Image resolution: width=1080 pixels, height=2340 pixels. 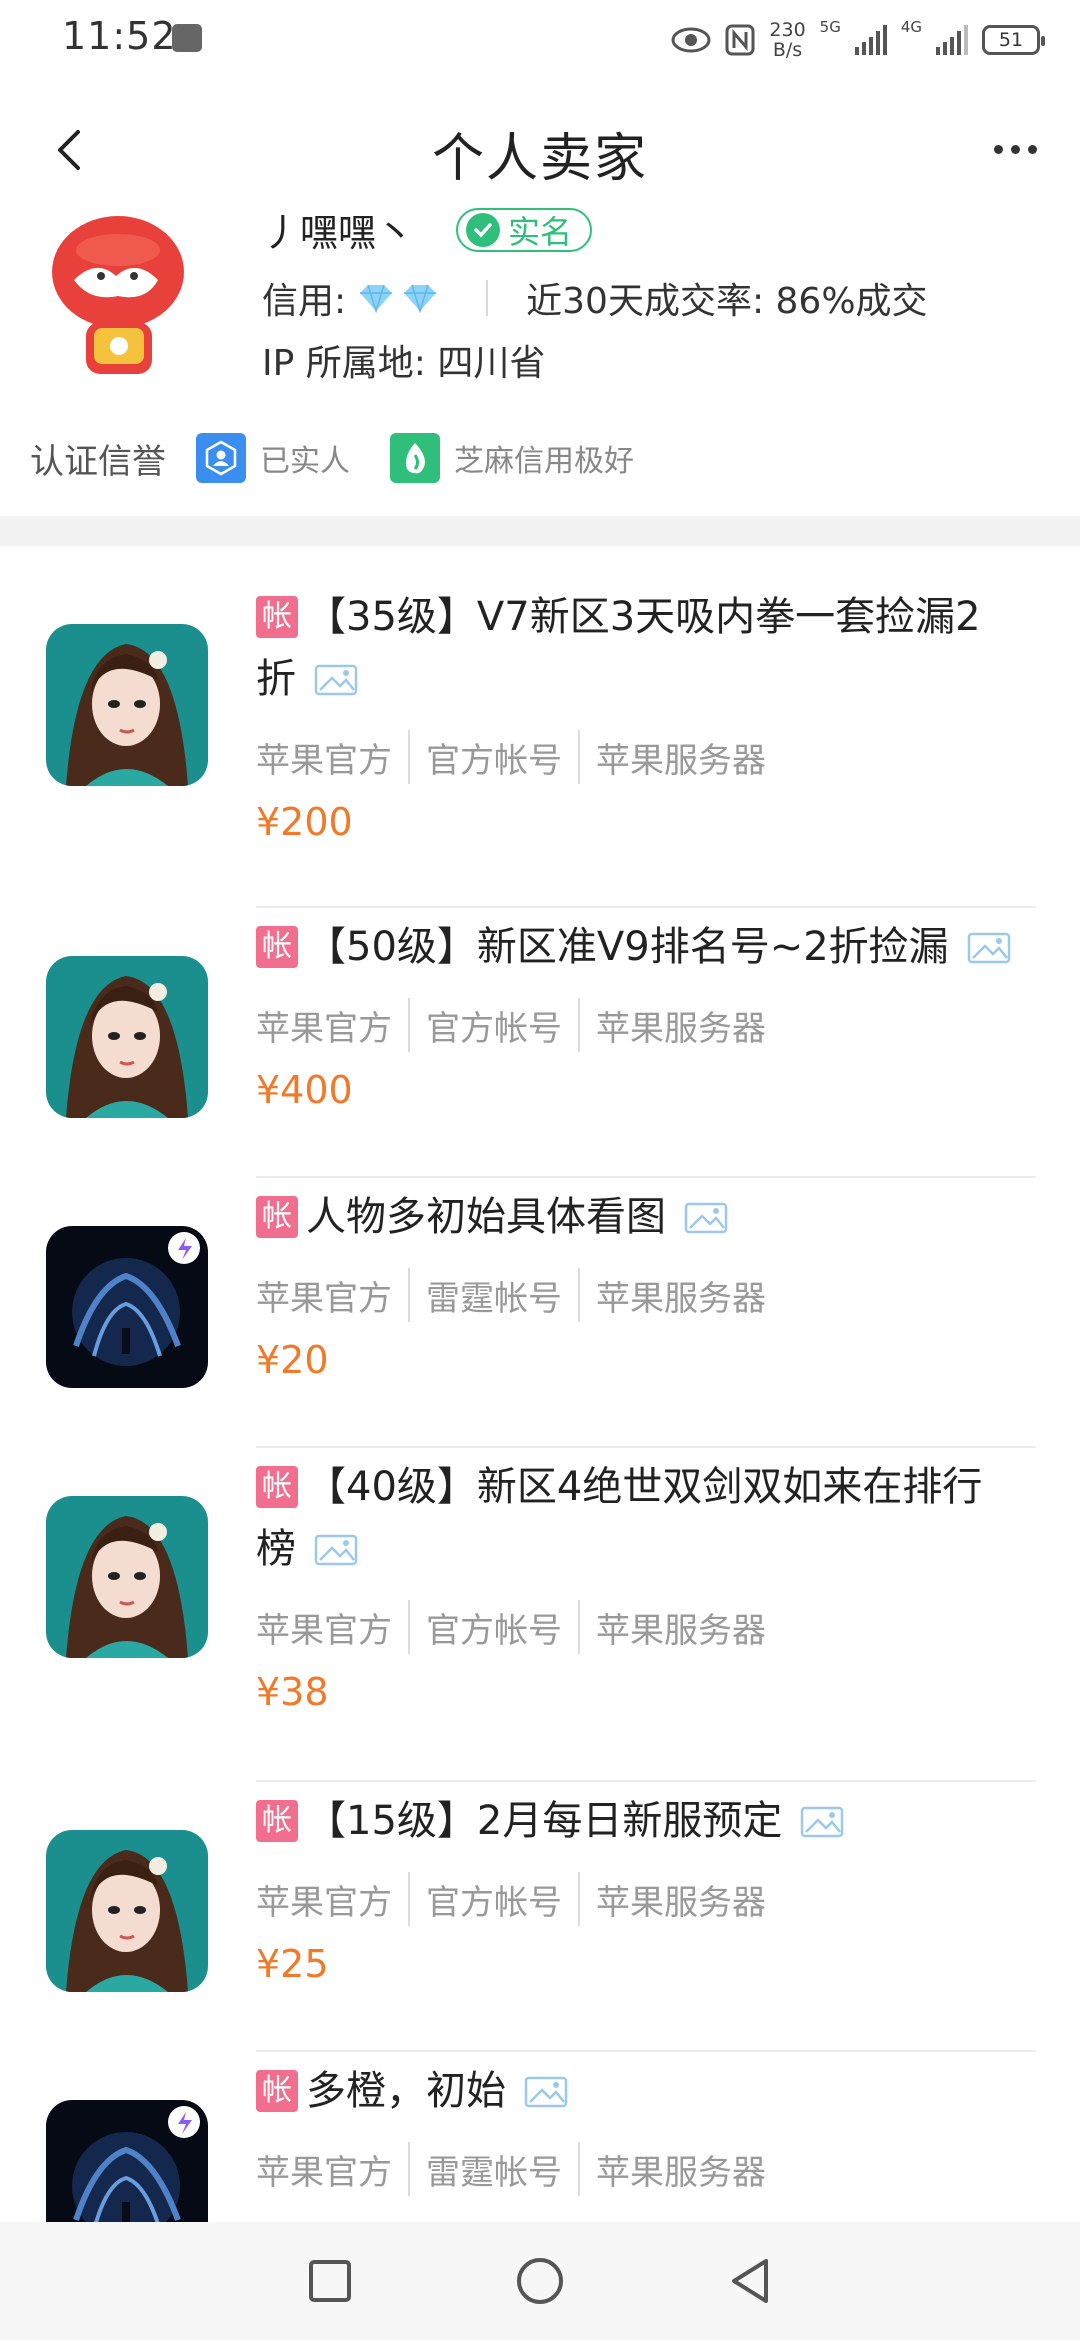 What do you see at coordinates (307, 681) in the screenshot?
I see `listing-title-continued: 折` at bounding box center [307, 681].